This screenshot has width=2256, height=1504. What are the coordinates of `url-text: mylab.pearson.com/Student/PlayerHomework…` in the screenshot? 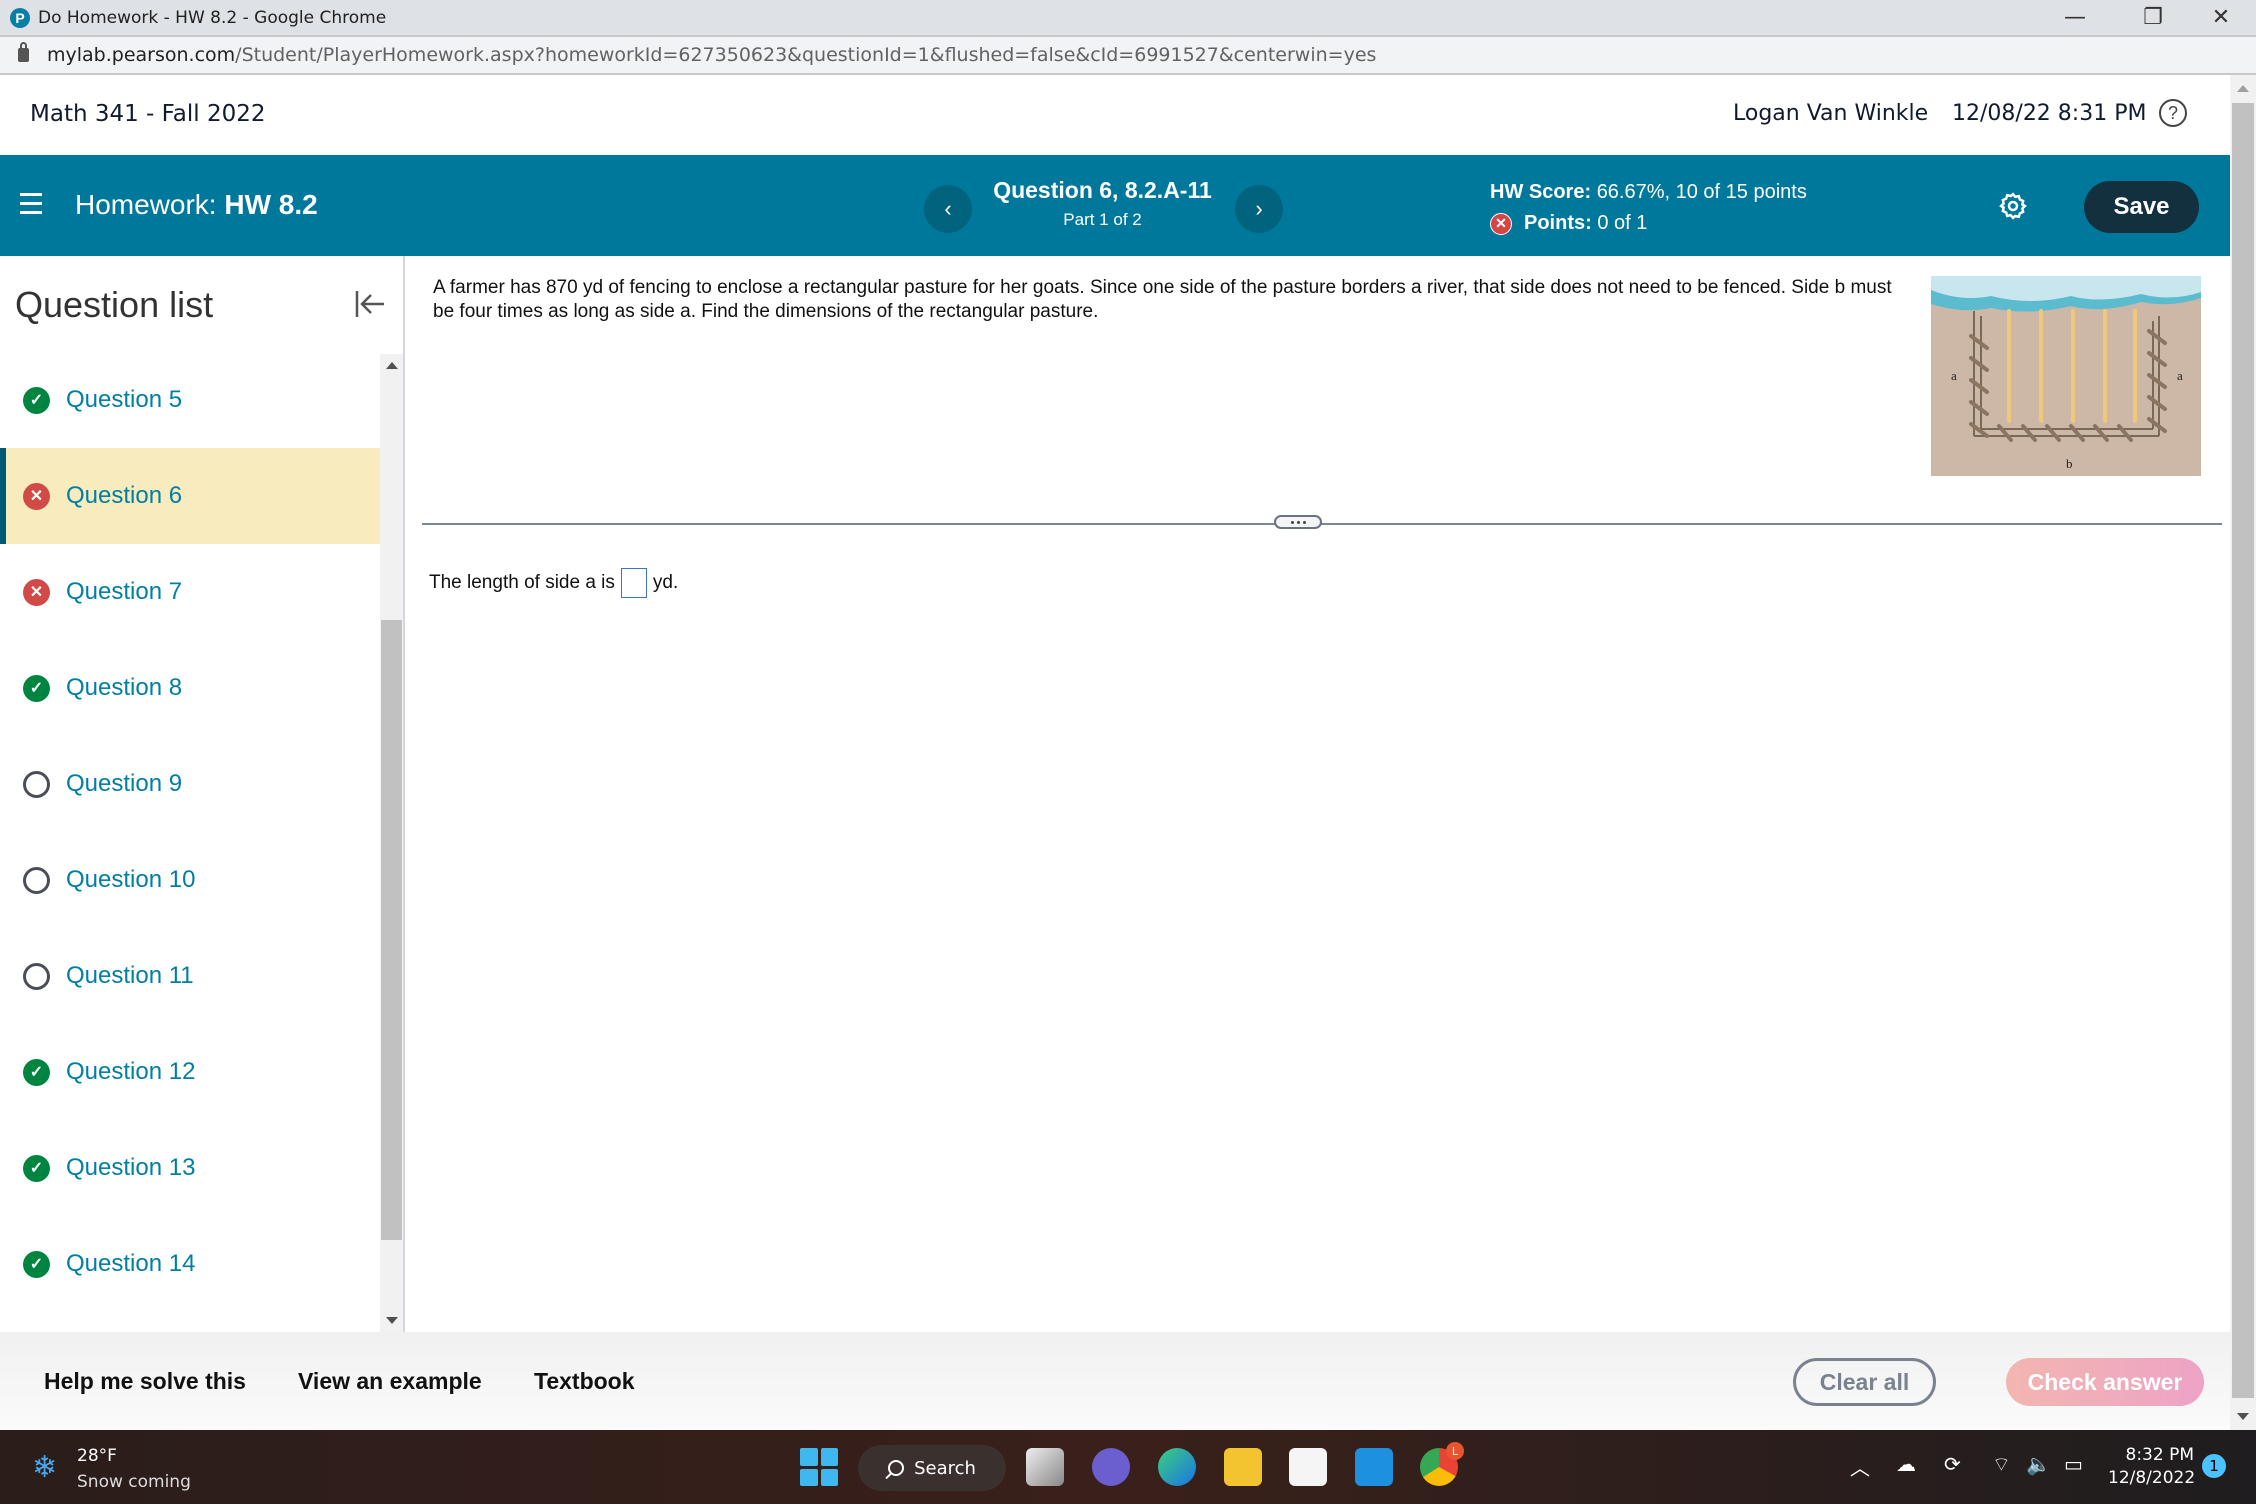 It's located at (711, 55).